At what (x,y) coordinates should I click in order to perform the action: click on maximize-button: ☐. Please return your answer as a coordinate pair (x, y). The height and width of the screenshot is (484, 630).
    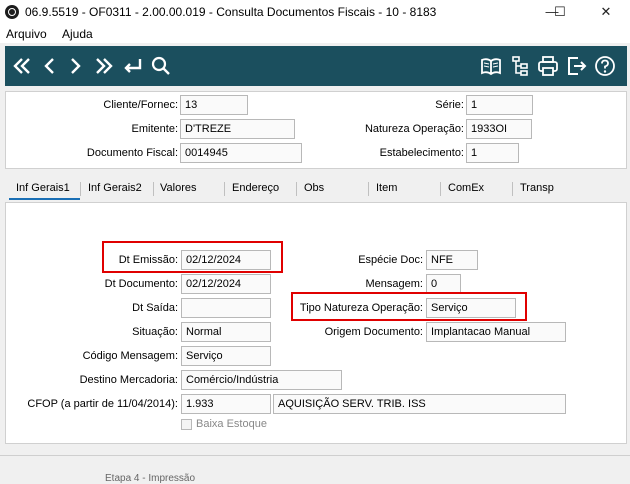
    Looking at the image, I should click on (560, 12).